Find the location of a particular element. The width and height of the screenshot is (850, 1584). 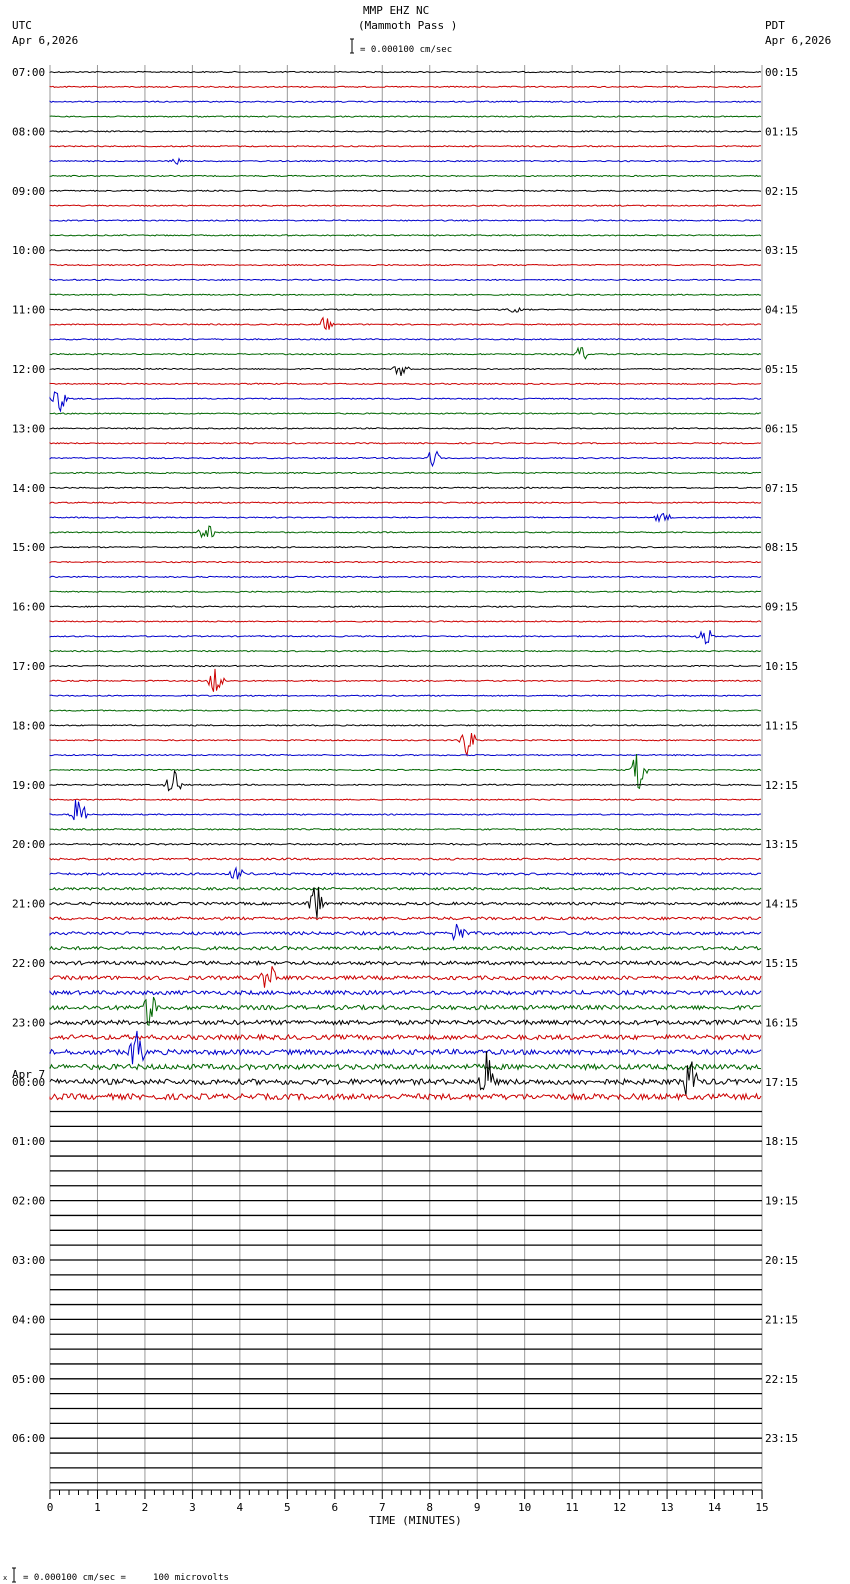

pdt-hour-label: 07:15 is located at coordinates (781, 488).